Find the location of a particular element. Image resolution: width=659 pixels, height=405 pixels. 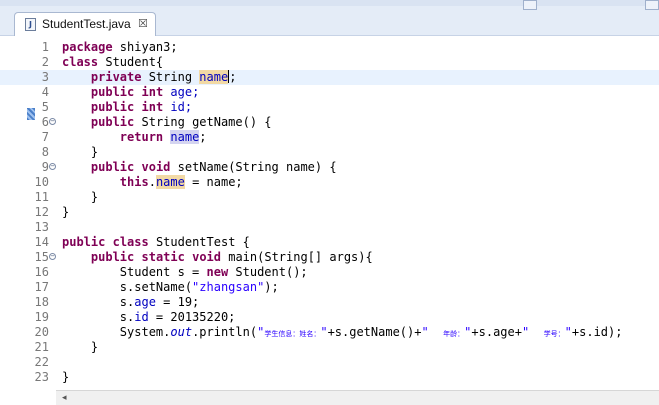

code-line-21: } is located at coordinates (80, 347).